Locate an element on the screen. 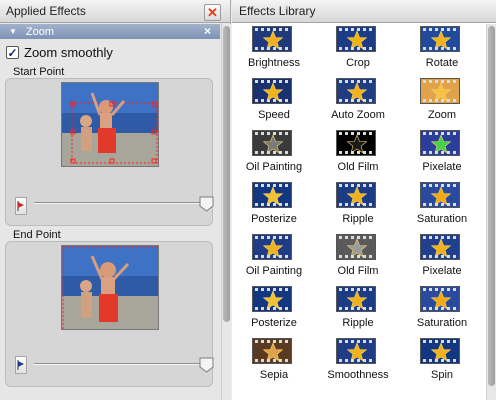 This screenshot has height=400, width=496. end-flag-icon is located at coordinates (21, 365).